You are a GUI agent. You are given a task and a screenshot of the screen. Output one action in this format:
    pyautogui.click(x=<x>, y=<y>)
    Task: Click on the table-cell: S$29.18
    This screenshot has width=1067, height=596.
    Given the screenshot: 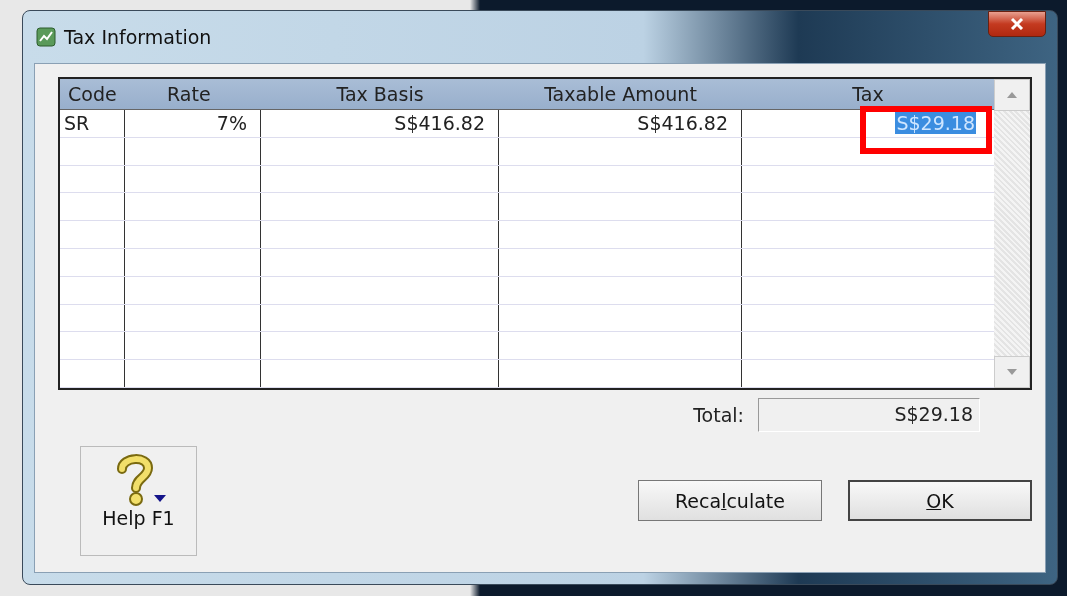 What is the action you would take?
    pyautogui.click(x=935, y=123)
    